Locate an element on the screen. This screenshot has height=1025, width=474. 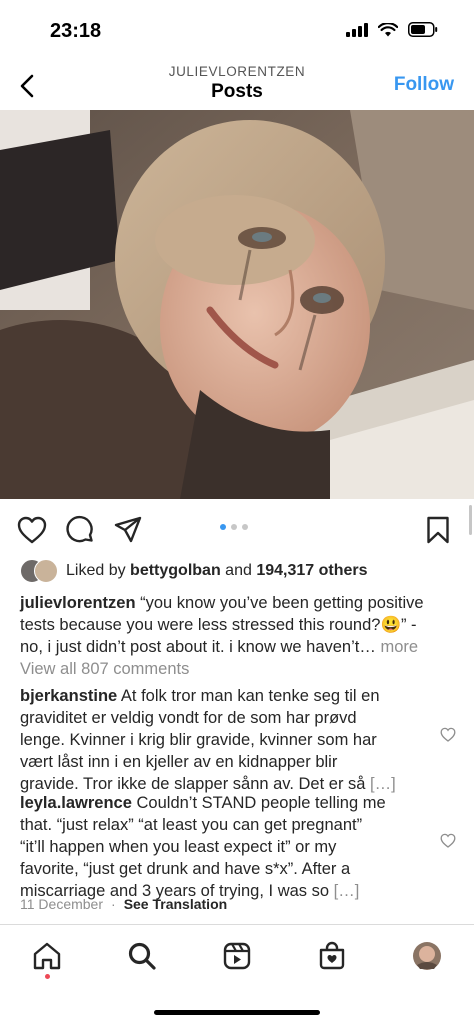
search-icon is located at coordinates (142, 956).